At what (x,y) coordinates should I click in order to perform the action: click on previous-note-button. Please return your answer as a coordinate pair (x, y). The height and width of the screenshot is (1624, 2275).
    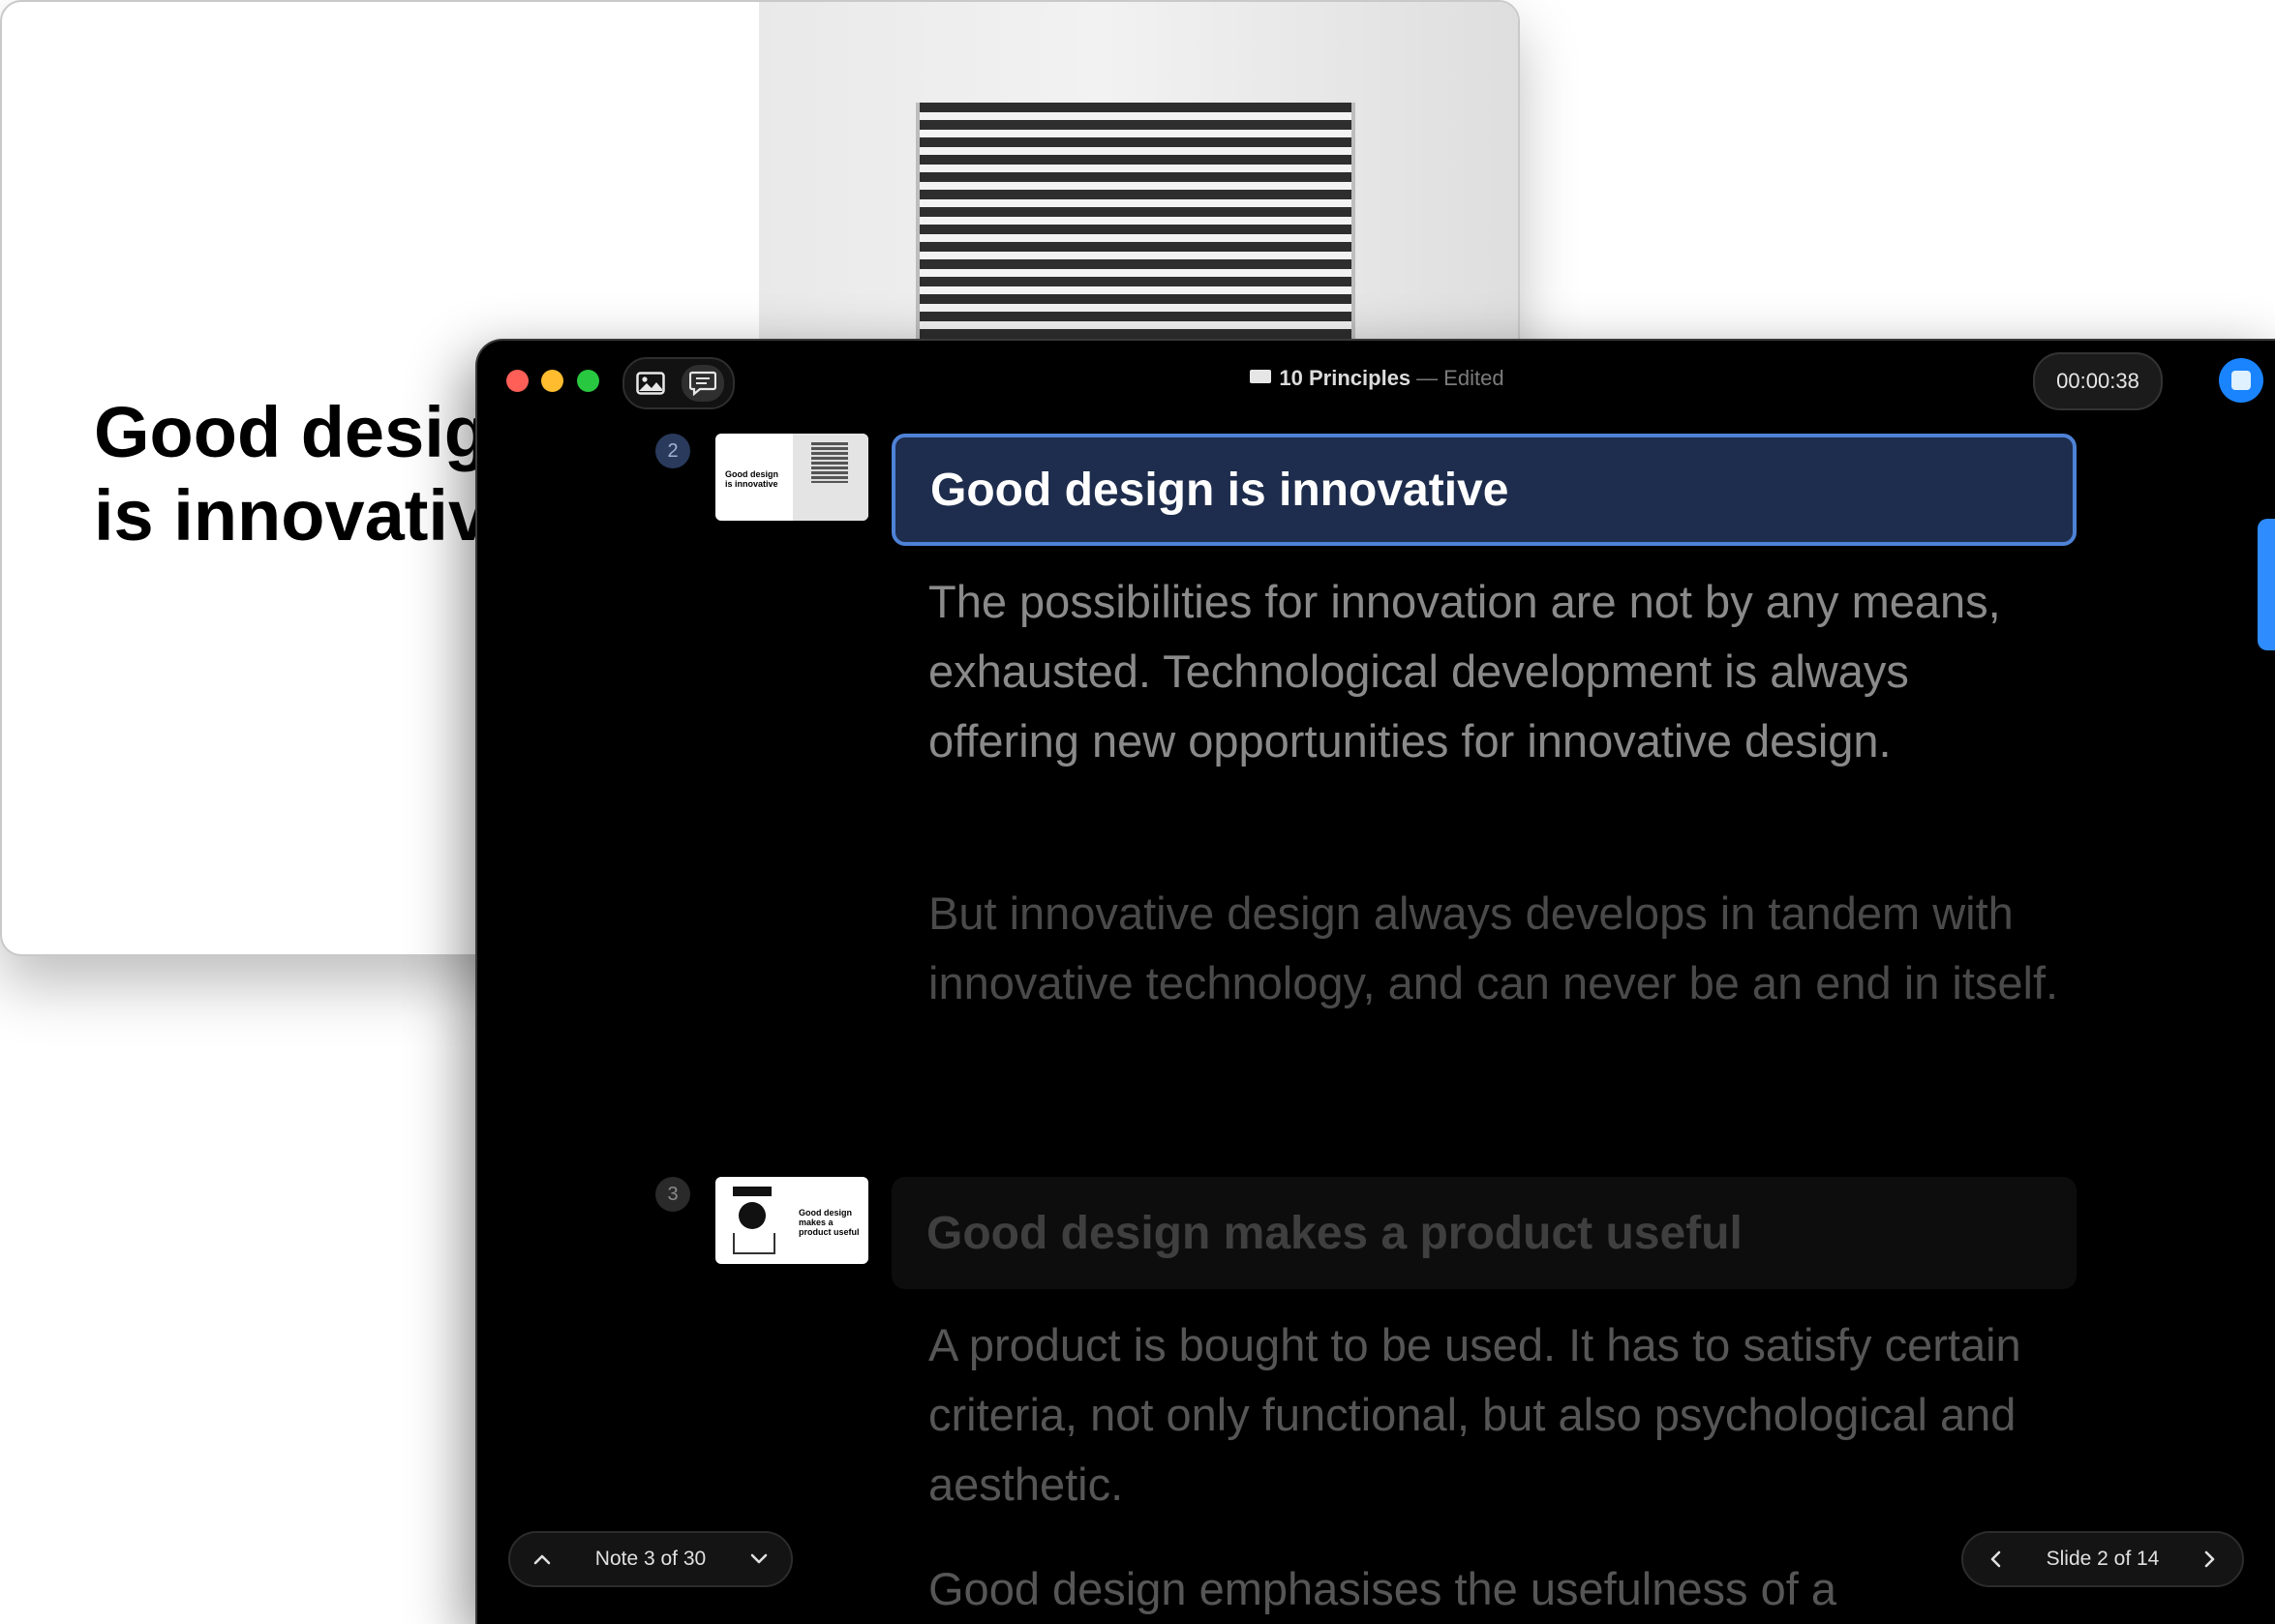
    Looking at the image, I should click on (542, 1559).